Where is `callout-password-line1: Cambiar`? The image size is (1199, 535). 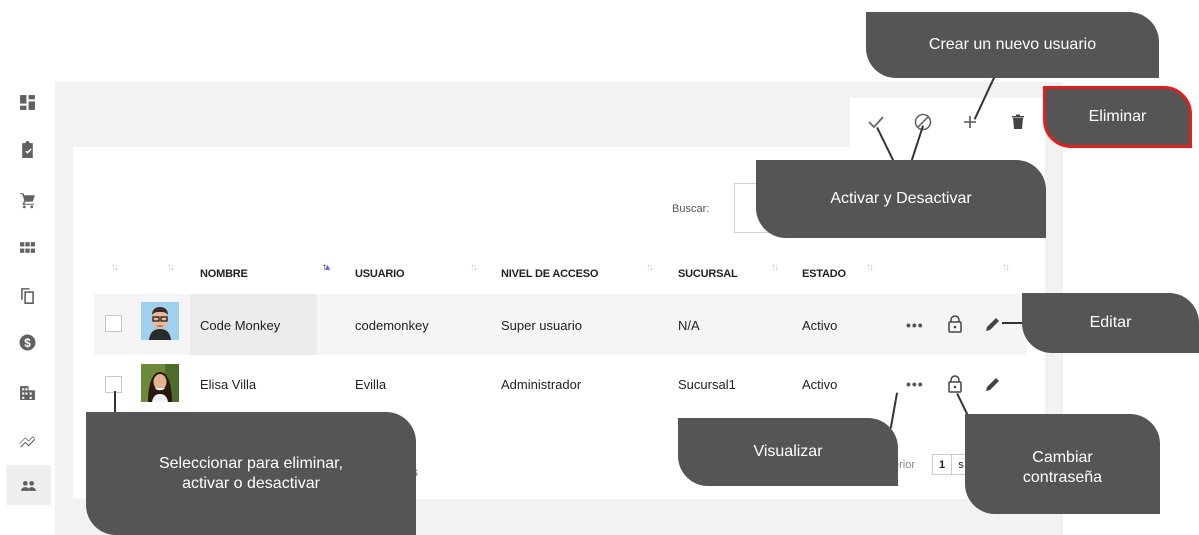
callout-password-line1: Cambiar is located at coordinates (1062, 457).